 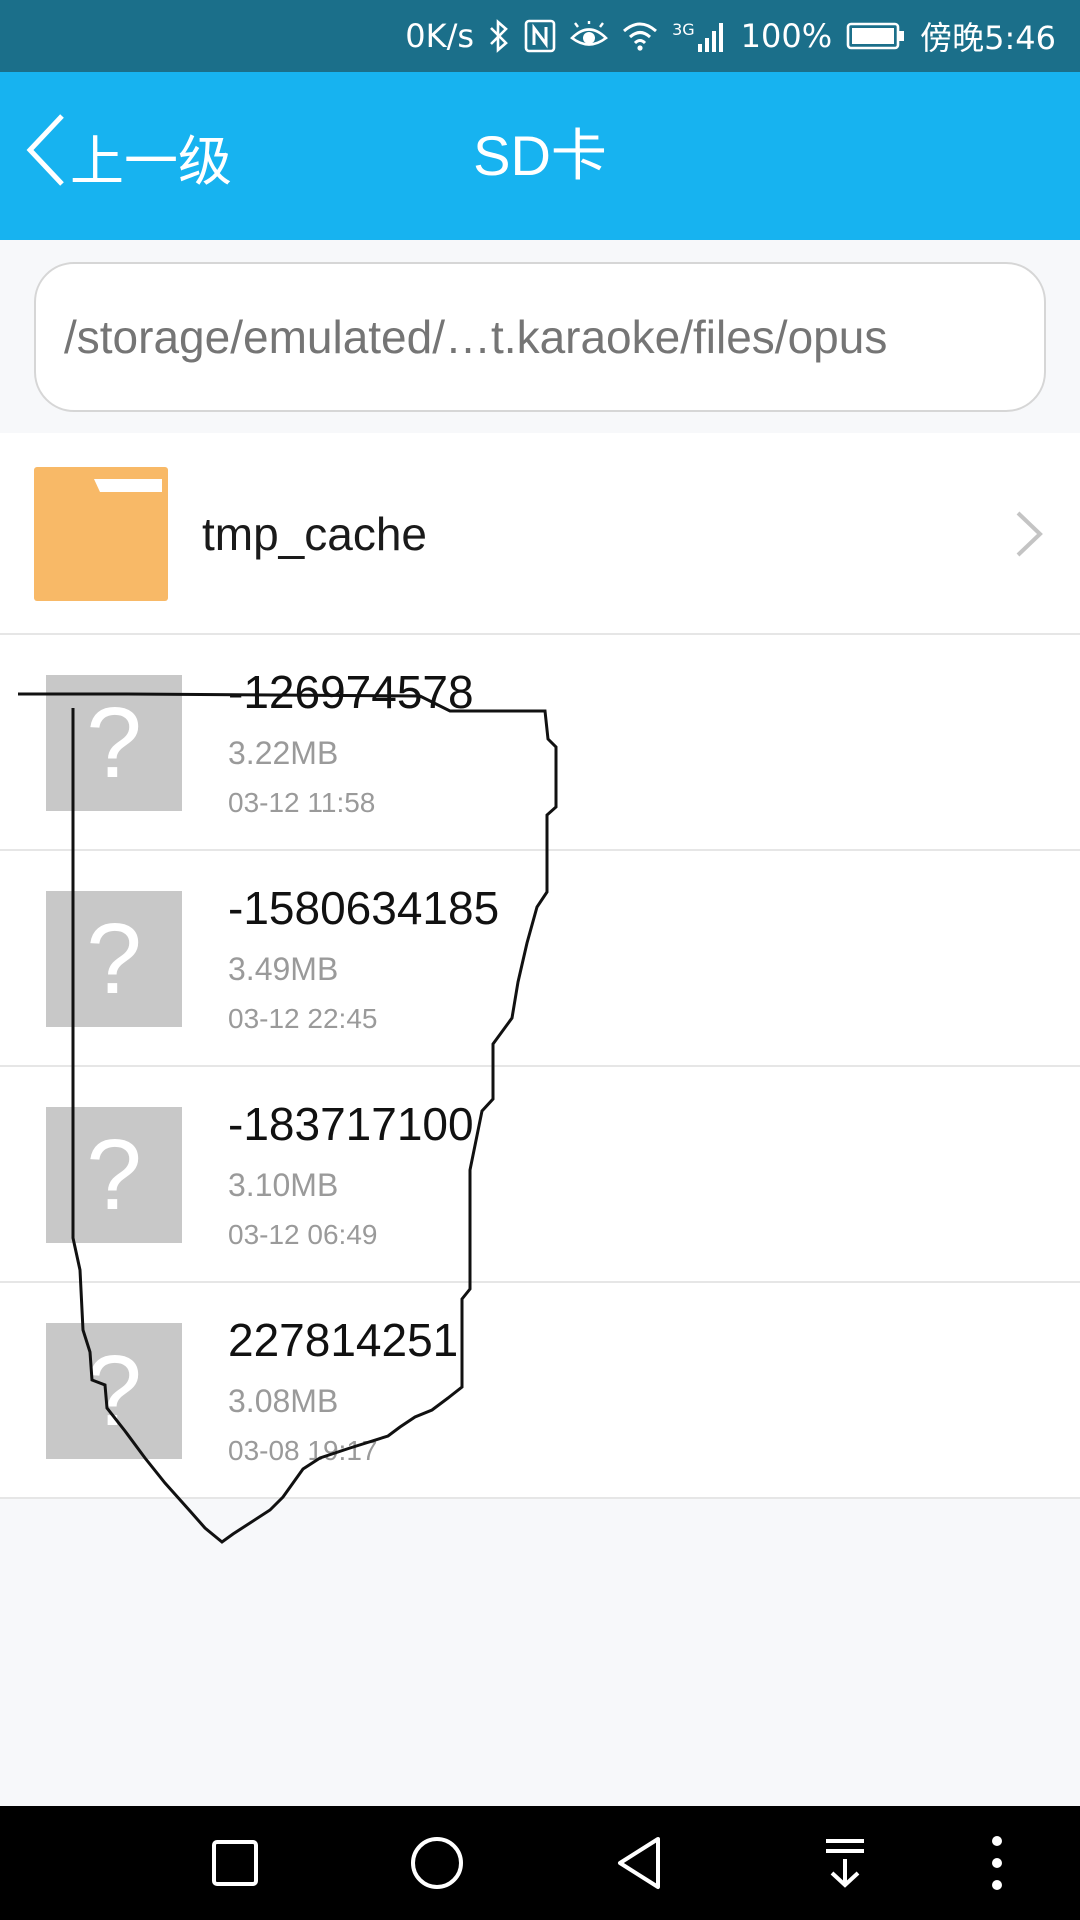 I want to click on file-name: 227814251, so click(x=343, y=1340).